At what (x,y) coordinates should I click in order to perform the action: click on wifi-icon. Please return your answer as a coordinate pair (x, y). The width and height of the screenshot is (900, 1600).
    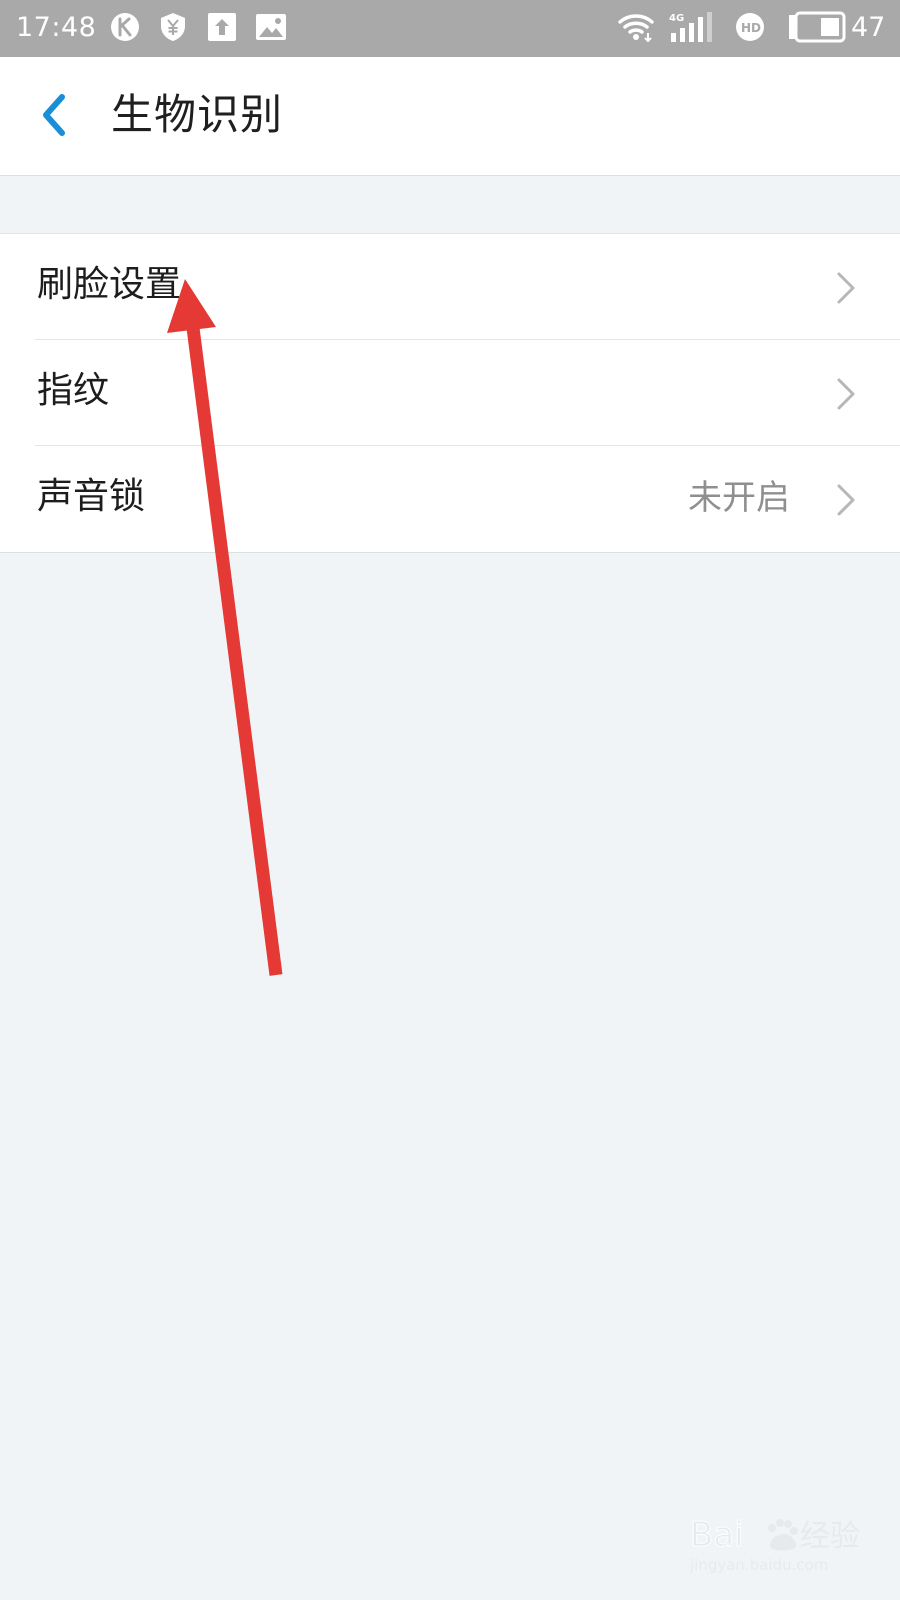
    Looking at the image, I should click on (636, 28).